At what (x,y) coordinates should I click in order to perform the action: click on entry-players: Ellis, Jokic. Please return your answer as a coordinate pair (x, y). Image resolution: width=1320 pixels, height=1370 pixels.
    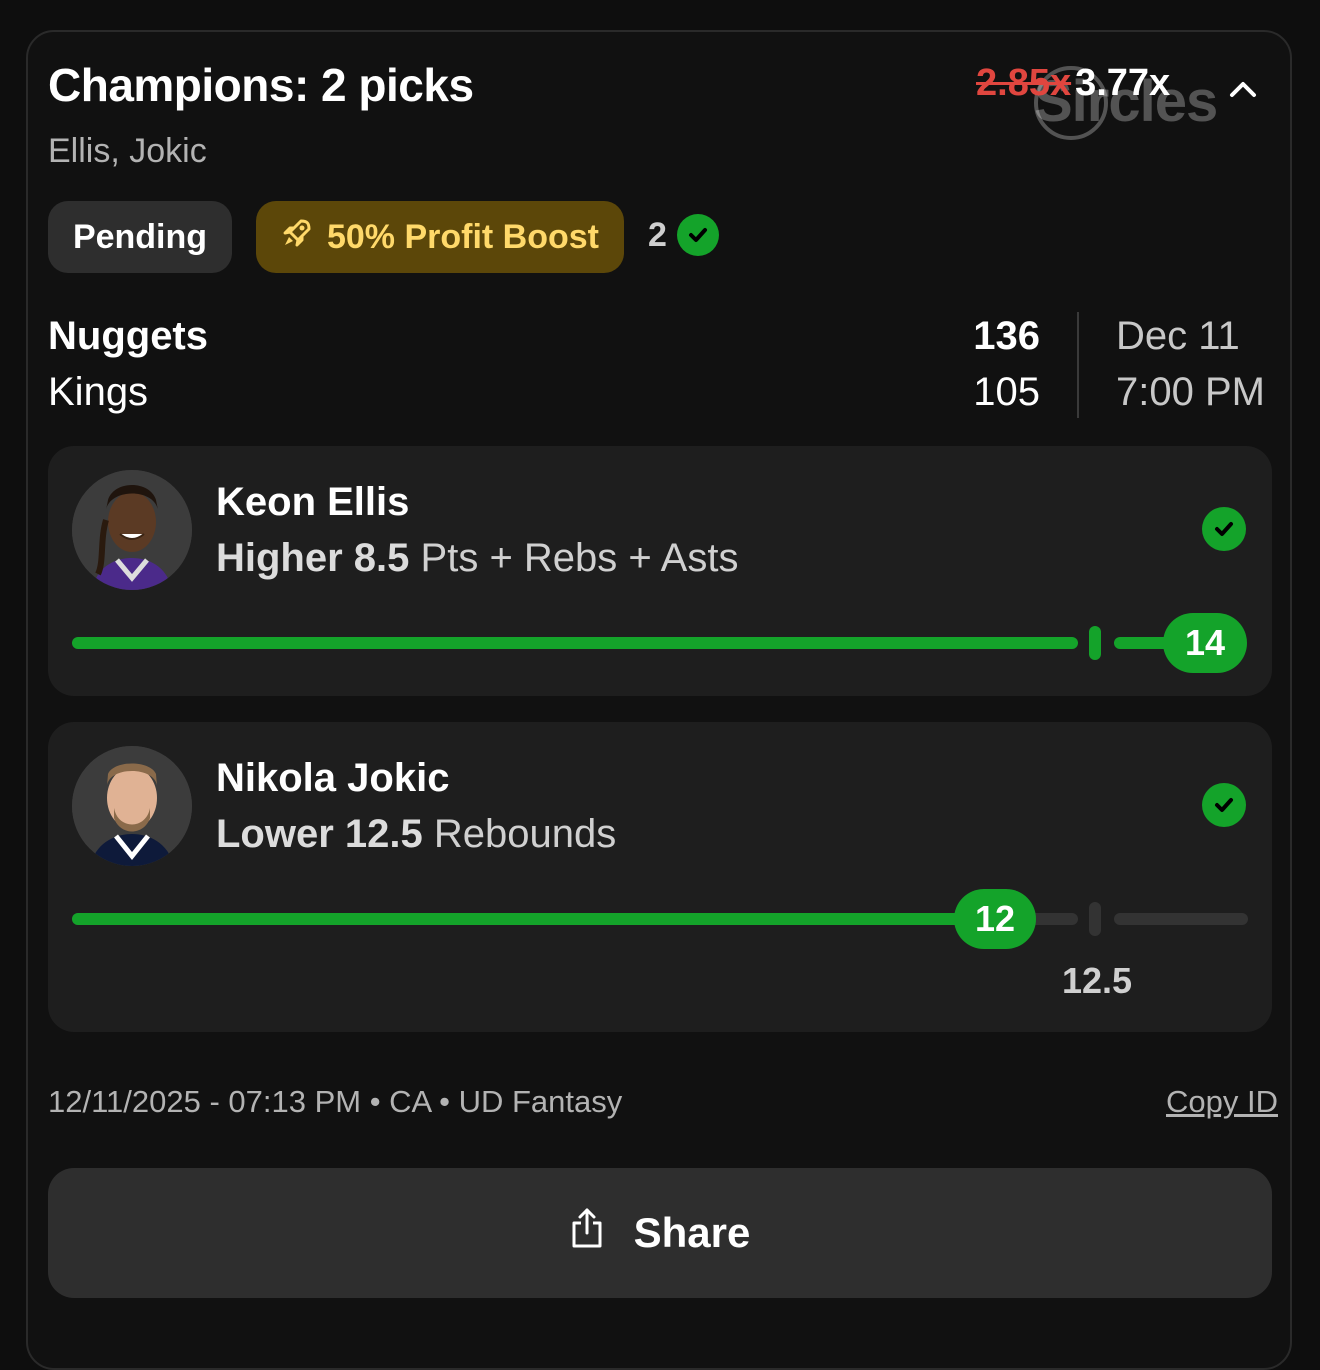
    Looking at the image, I should click on (127, 151).